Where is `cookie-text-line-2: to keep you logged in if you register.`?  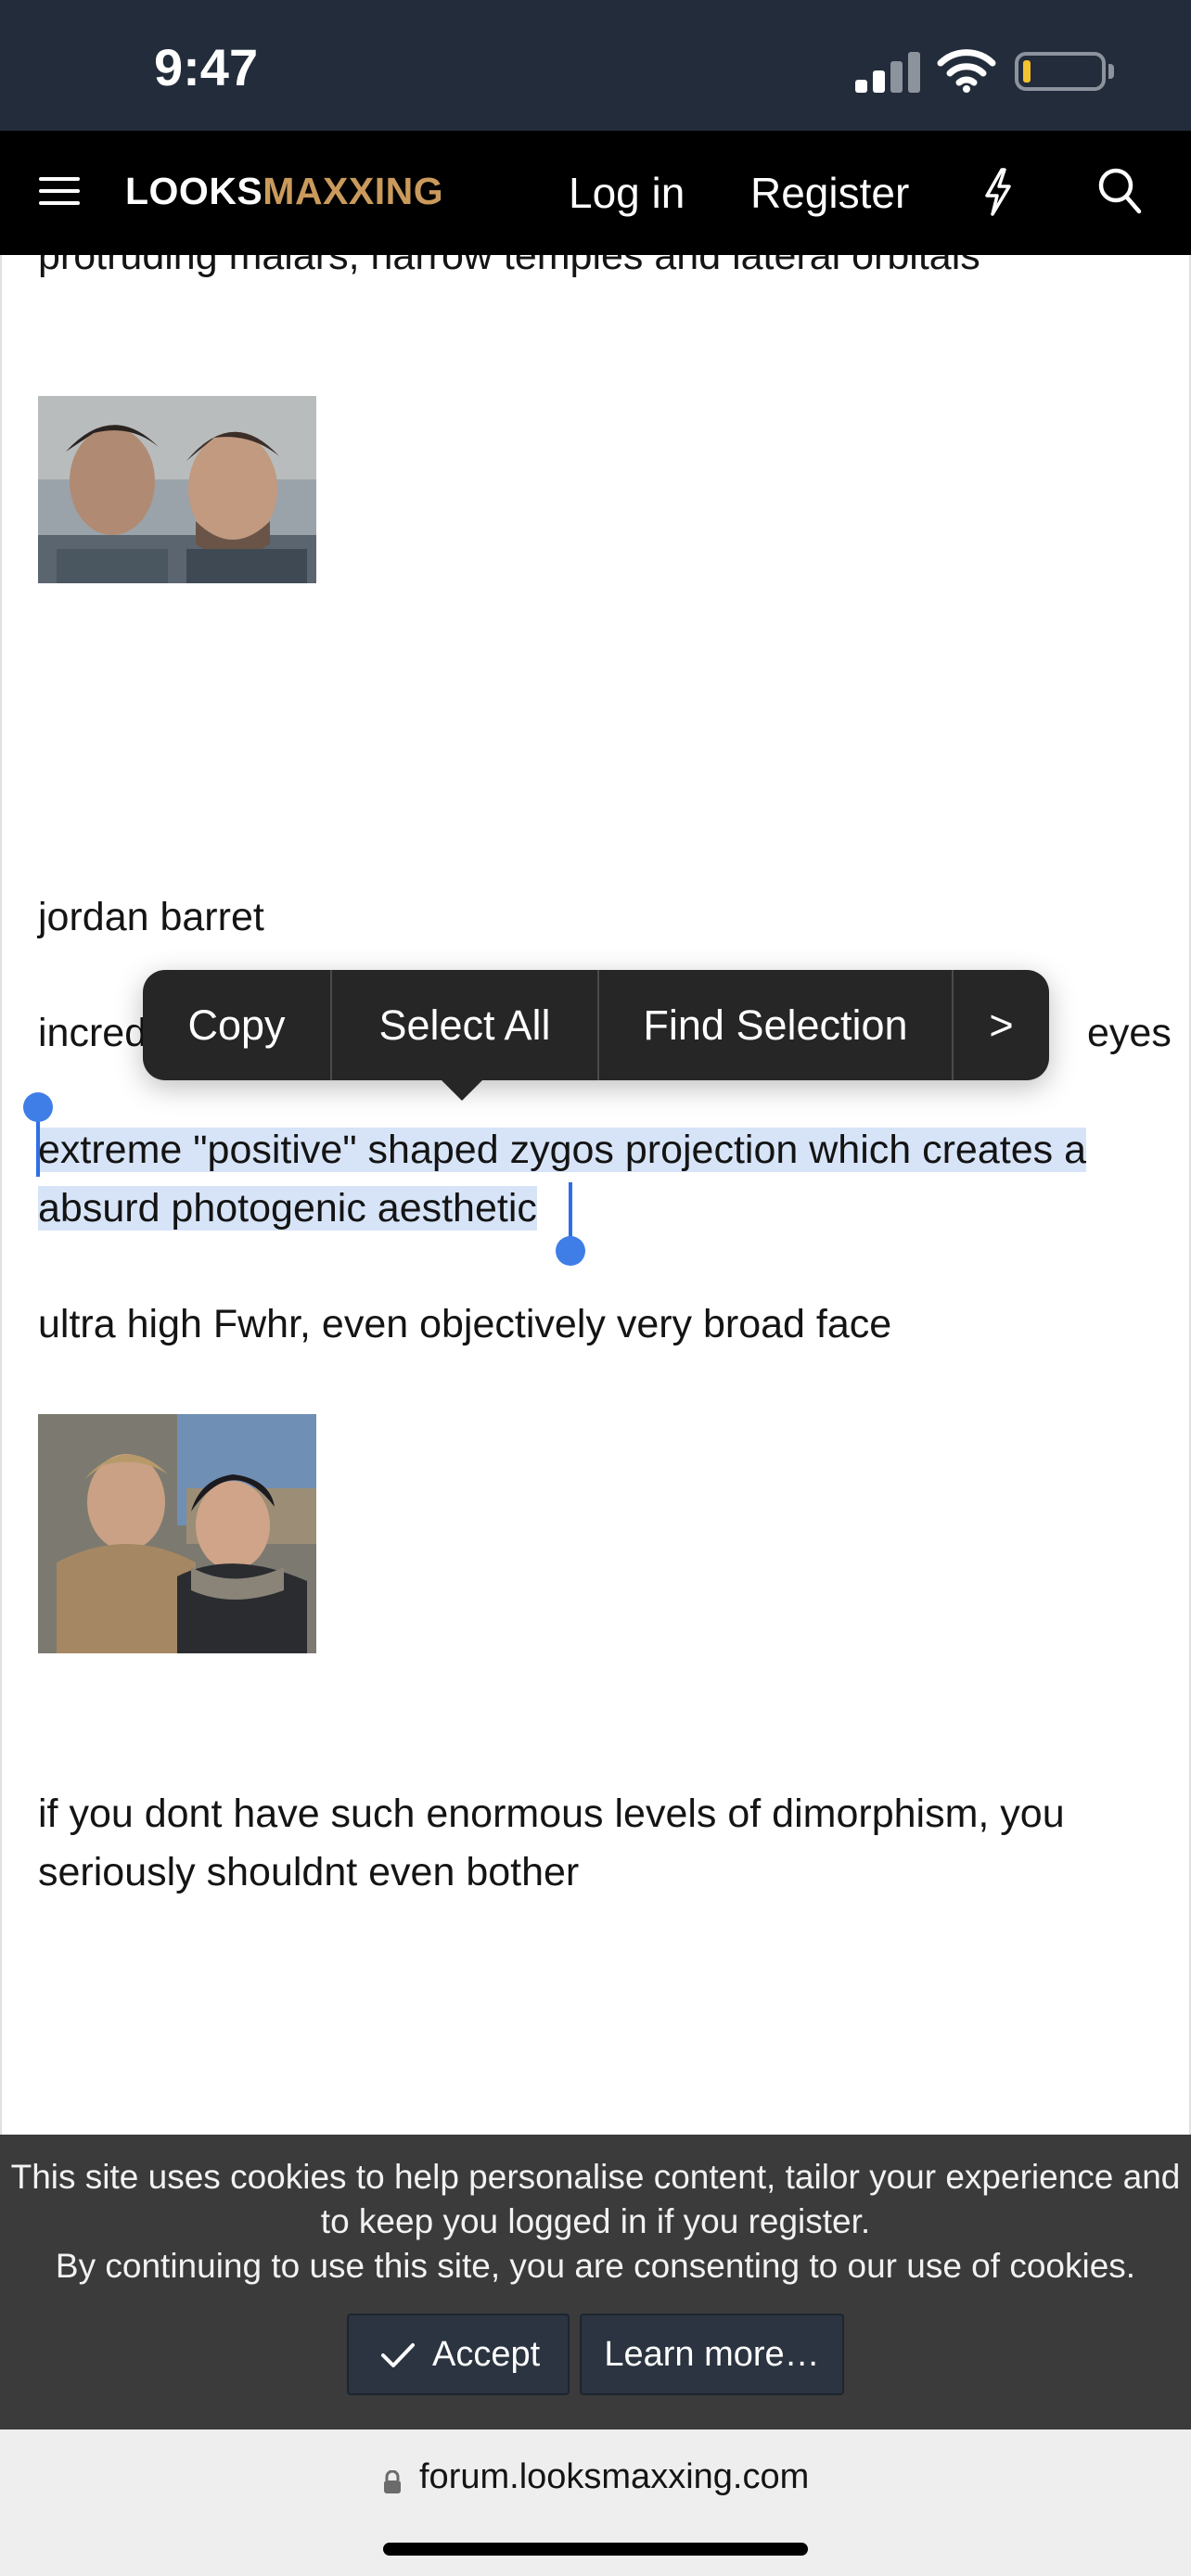 cookie-text-line-2: to keep you logged in if you register. is located at coordinates (595, 2221).